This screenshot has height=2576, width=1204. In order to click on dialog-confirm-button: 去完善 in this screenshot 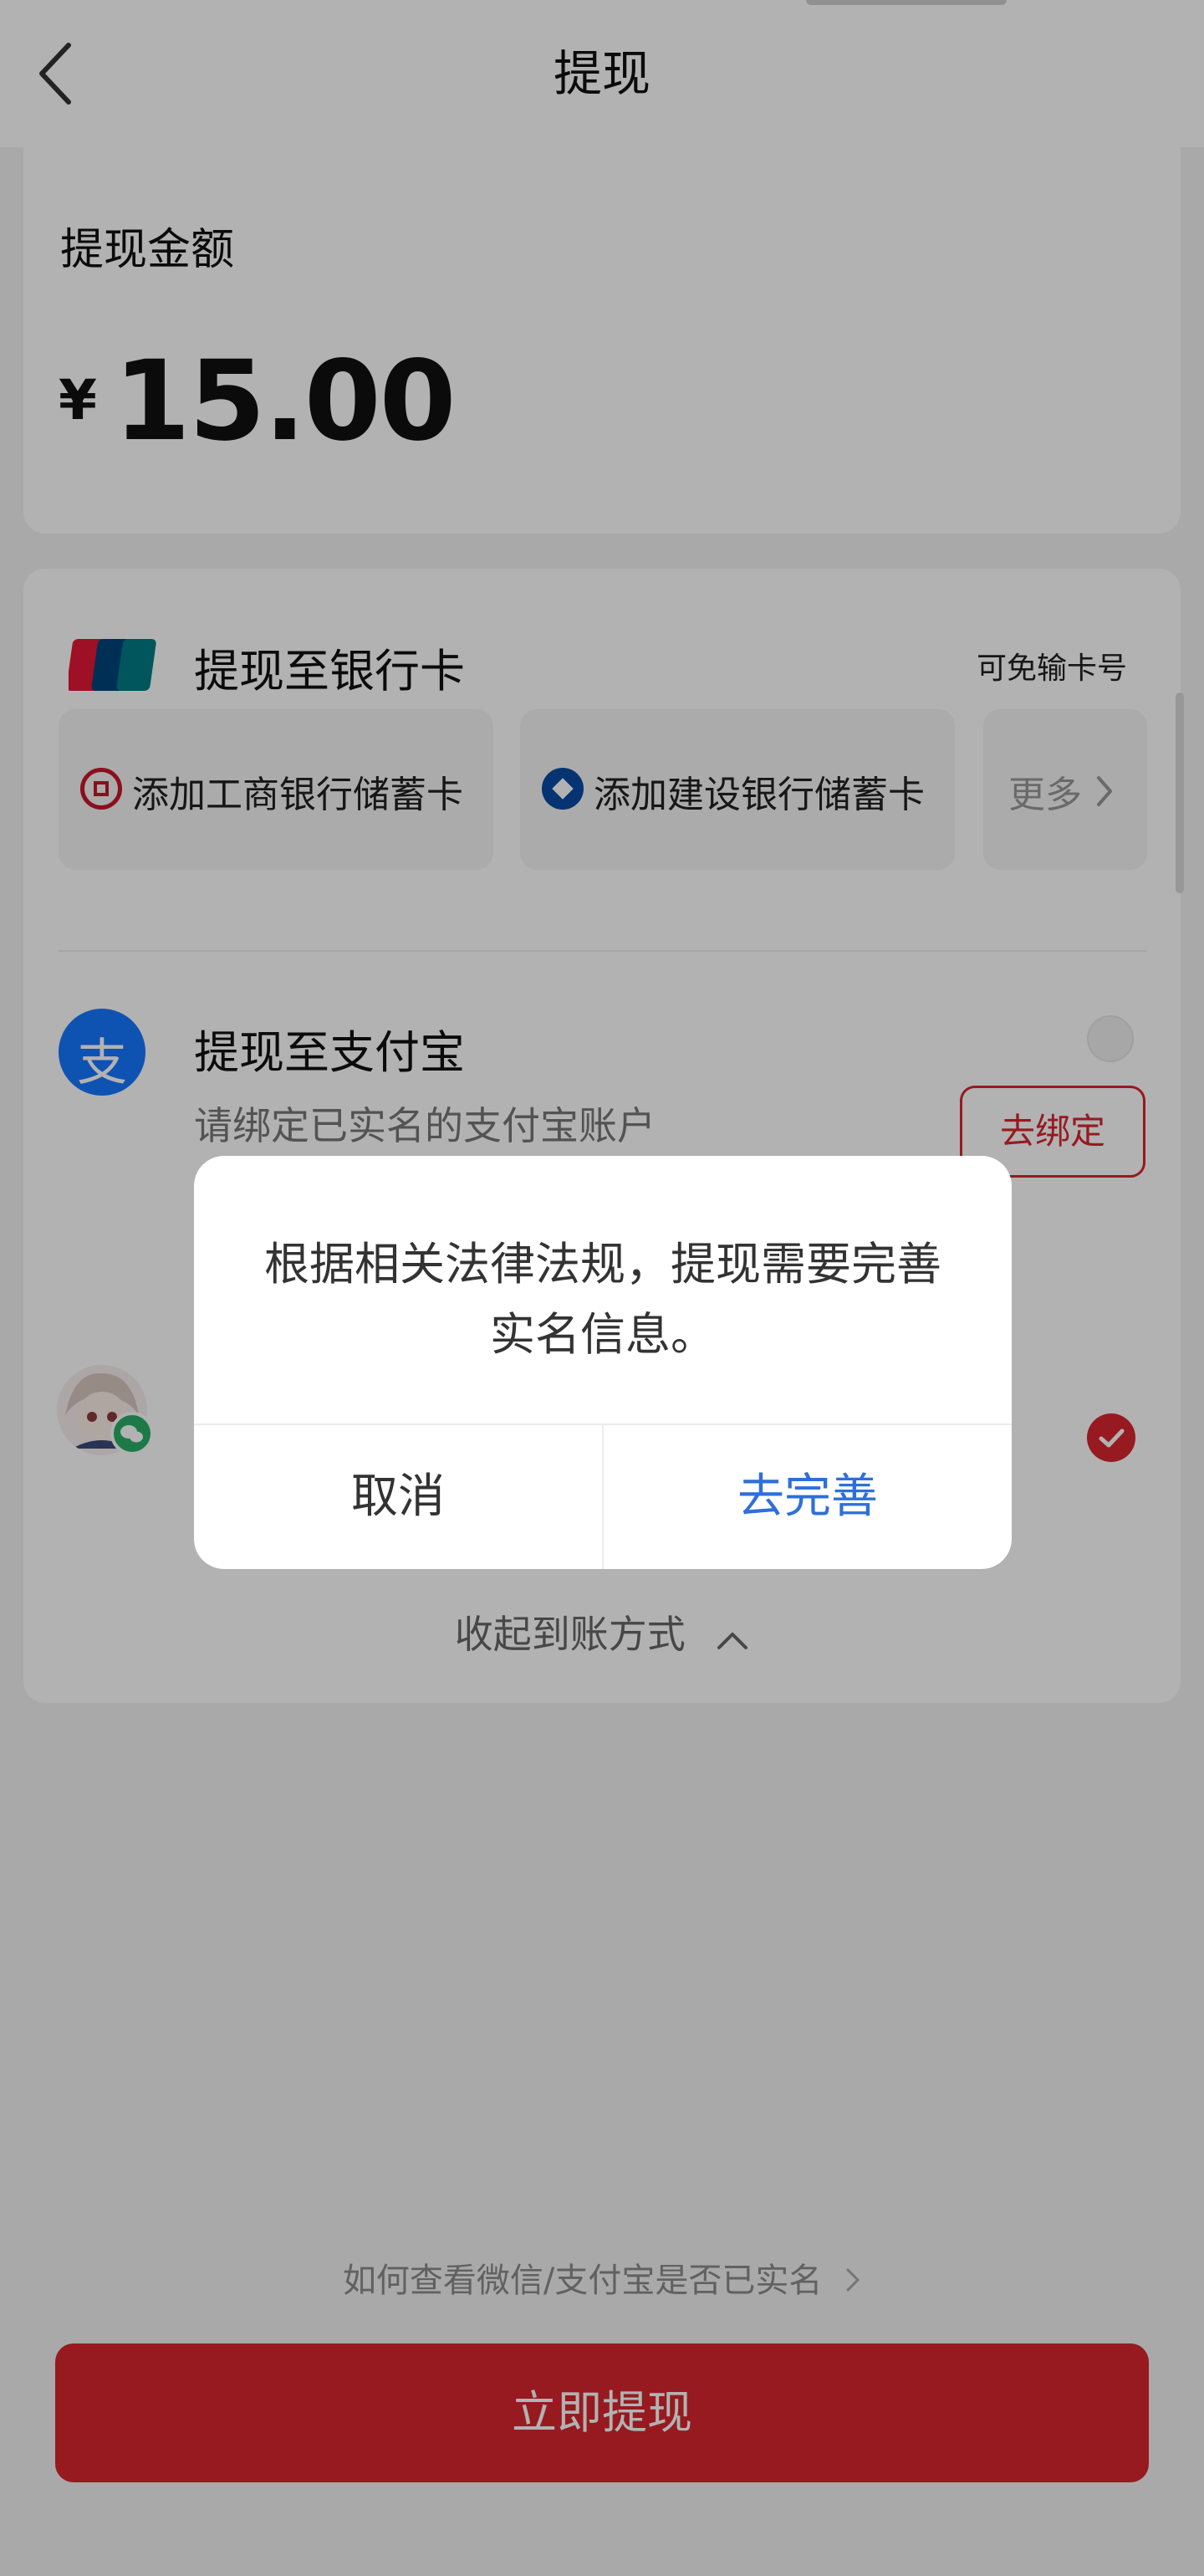, I will do `click(808, 1497)`.